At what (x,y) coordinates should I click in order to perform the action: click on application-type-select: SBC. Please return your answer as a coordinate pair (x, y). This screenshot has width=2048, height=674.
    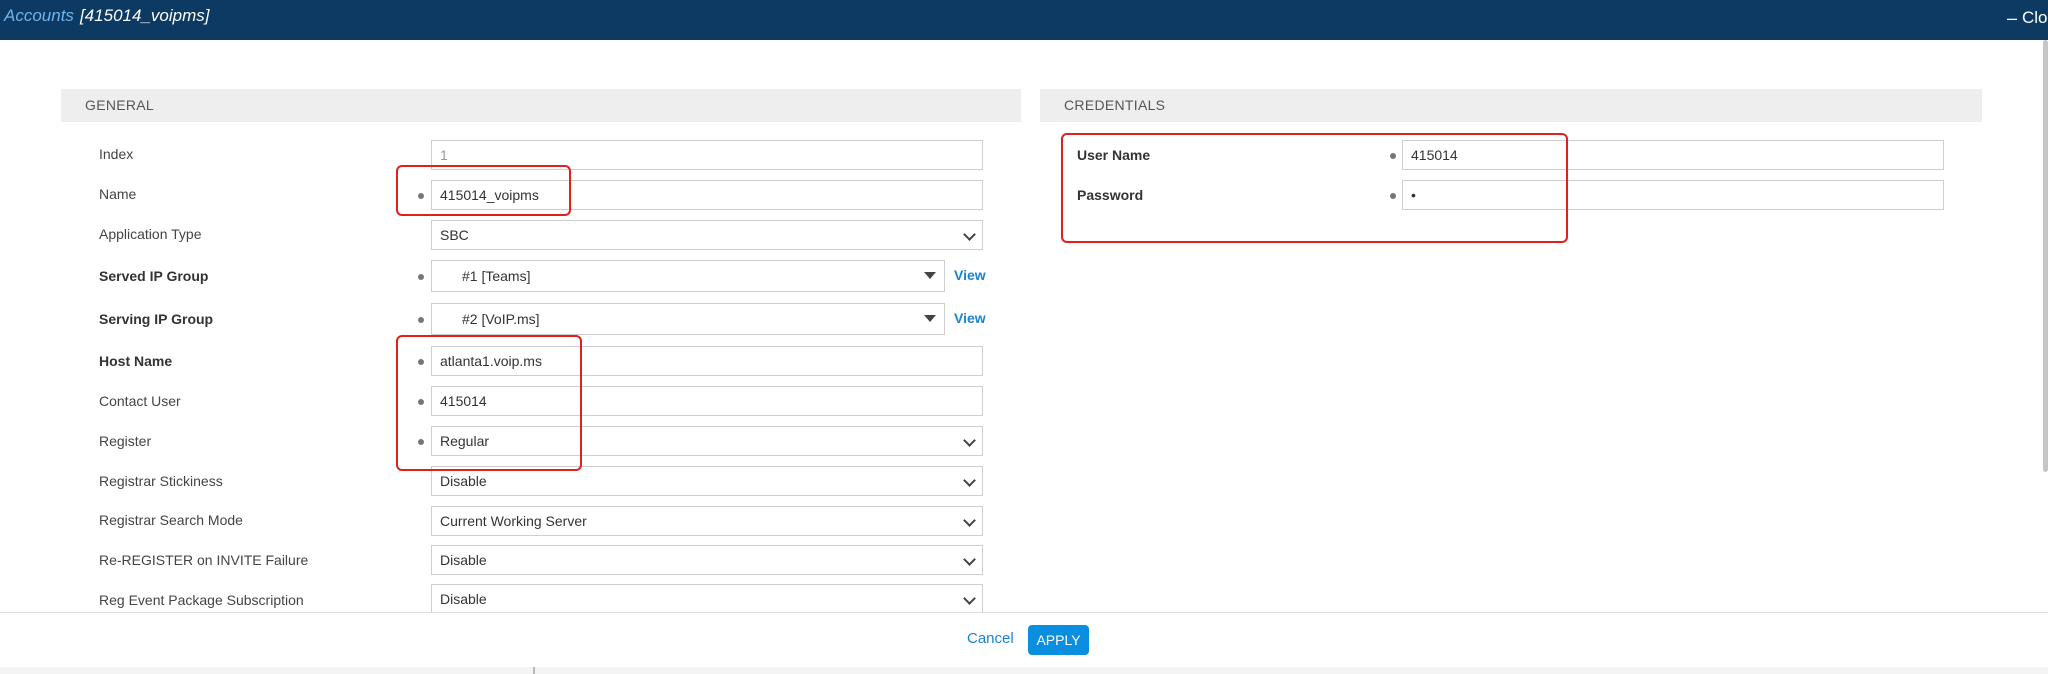
    Looking at the image, I should click on (707, 235).